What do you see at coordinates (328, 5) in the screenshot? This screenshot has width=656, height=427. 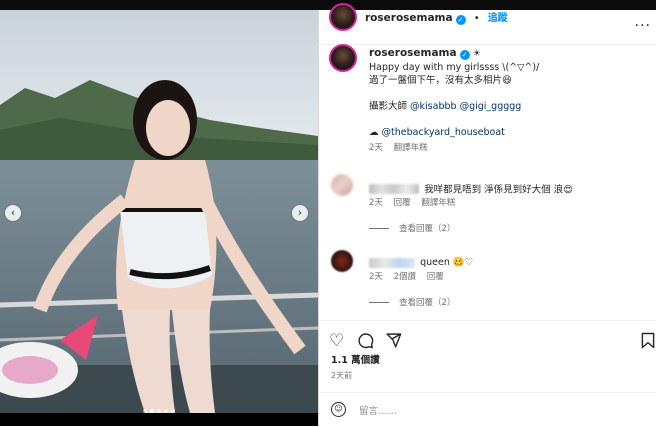 I see `browser-top-strip` at bounding box center [328, 5].